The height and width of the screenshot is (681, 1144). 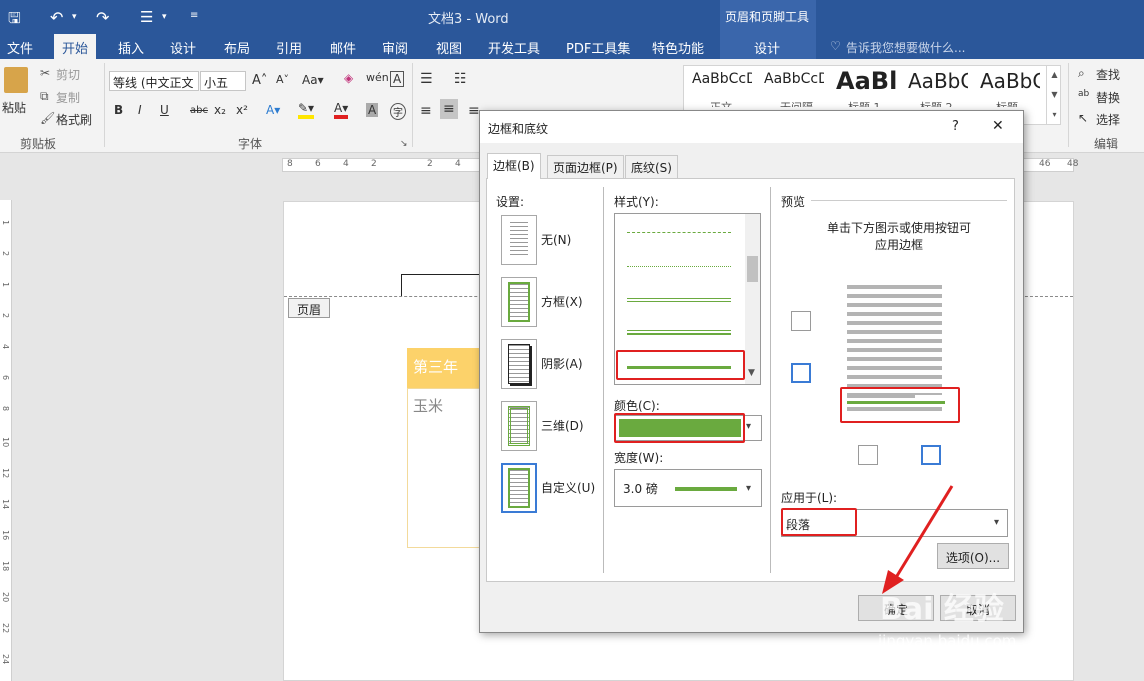 What do you see at coordinates (154, 81) in the screenshot?
I see `font-name-combo: 等线 (中文正文` at bounding box center [154, 81].